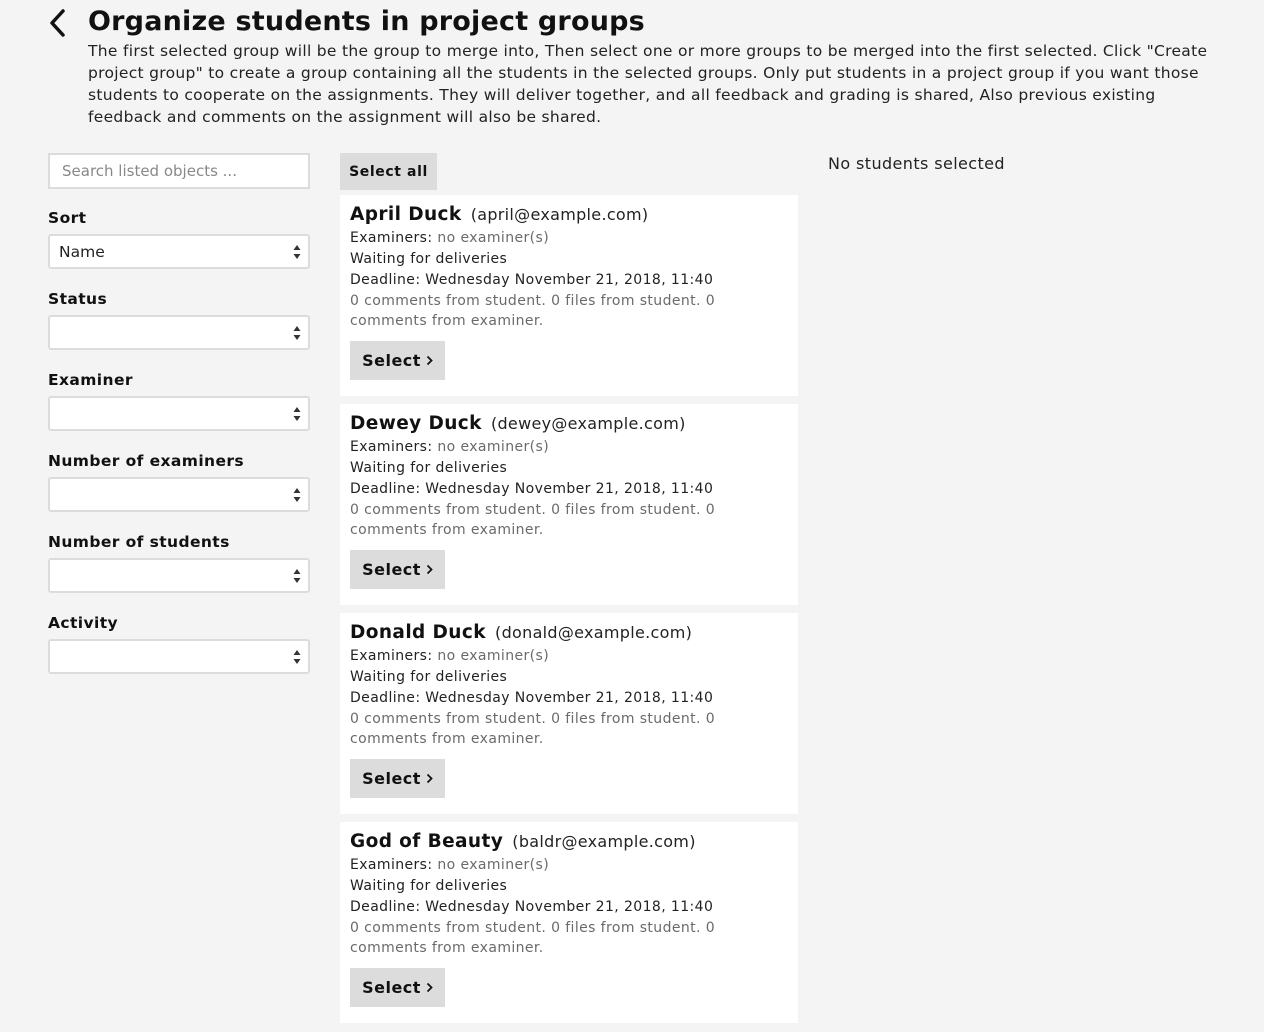  Describe the element at coordinates (179, 494) in the screenshot. I see `num-examiners-select` at that location.